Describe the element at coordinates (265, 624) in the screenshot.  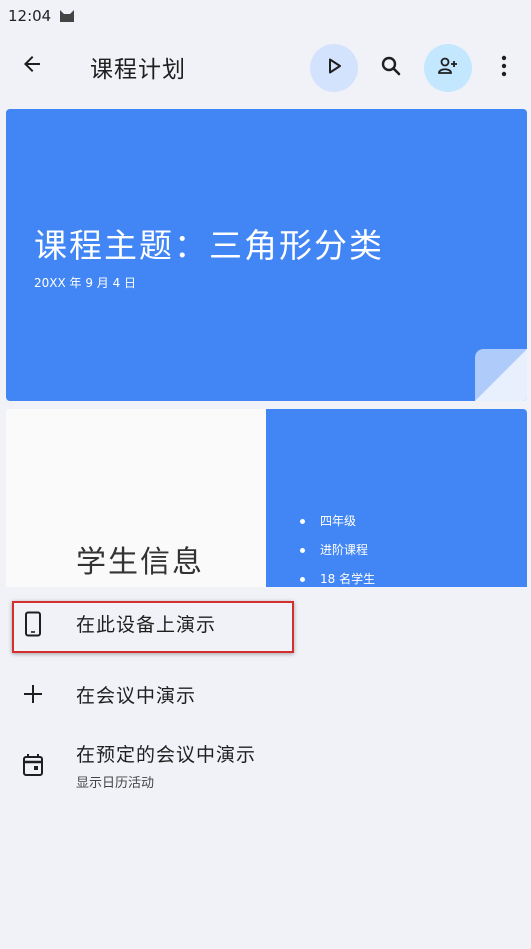
I see `present-on-device-option: 在此设备上演示` at that location.